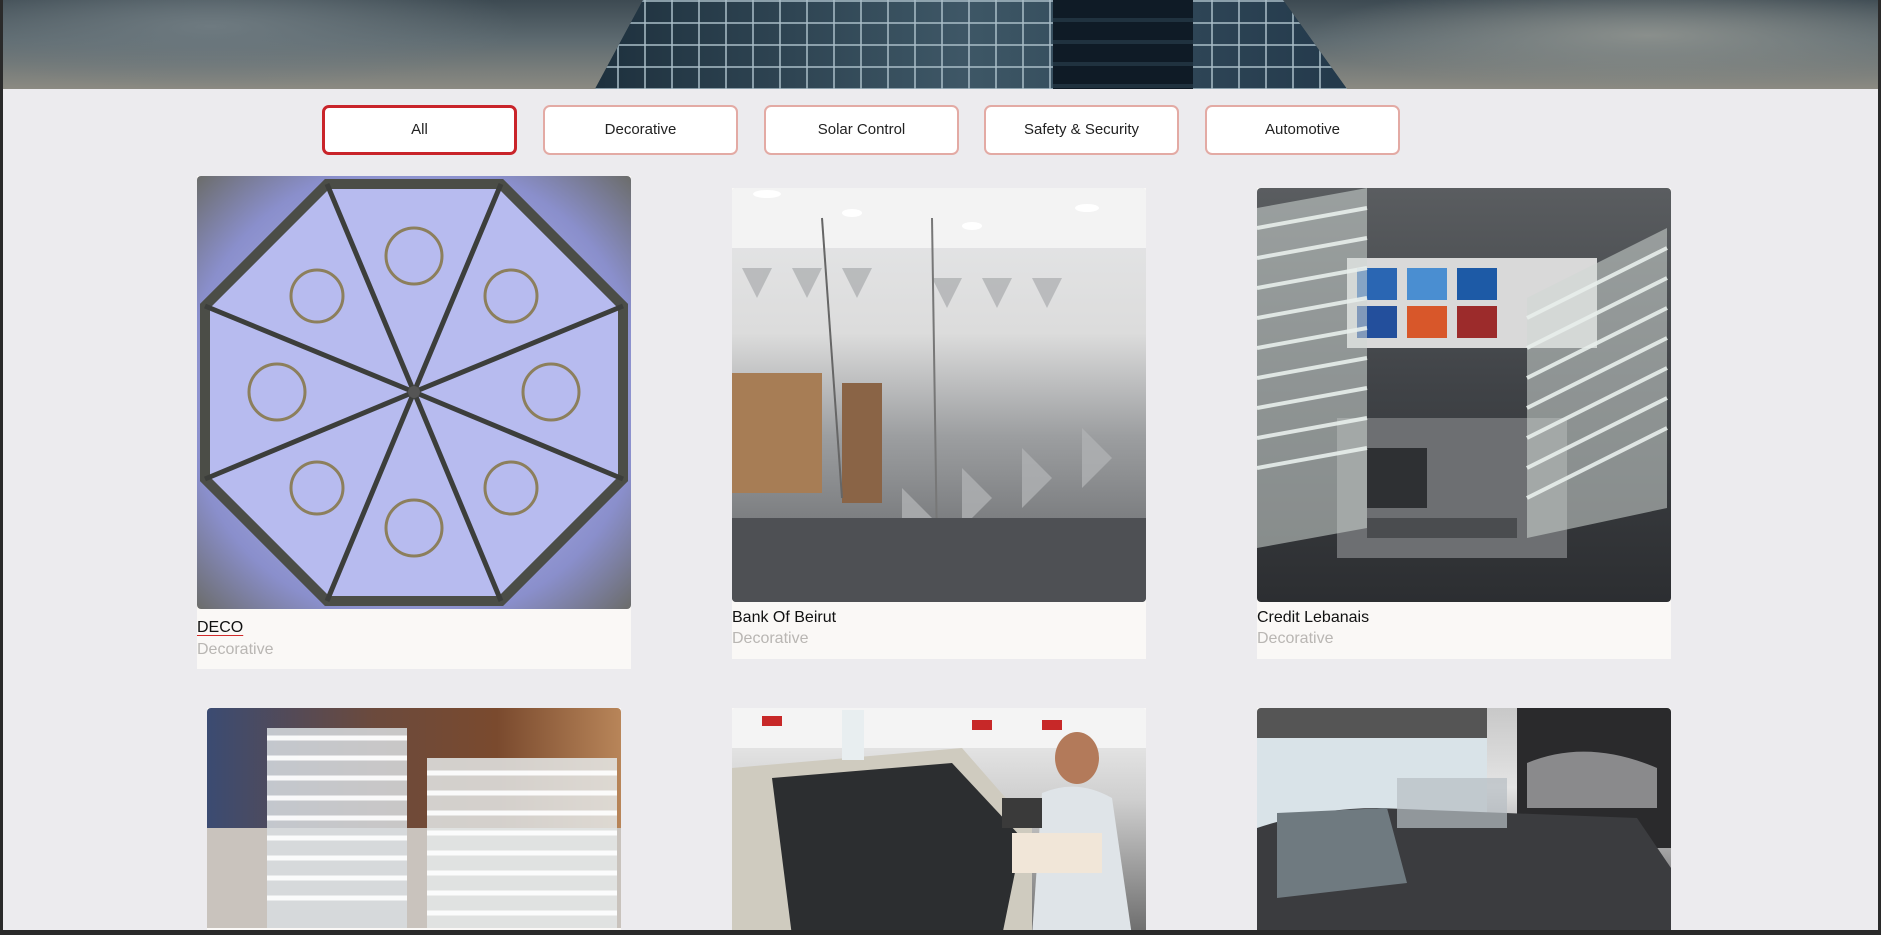  Describe the element at coordinates (1302, 130) in the screenshot. I see `filter-automotive-button: Automotive` at that location.